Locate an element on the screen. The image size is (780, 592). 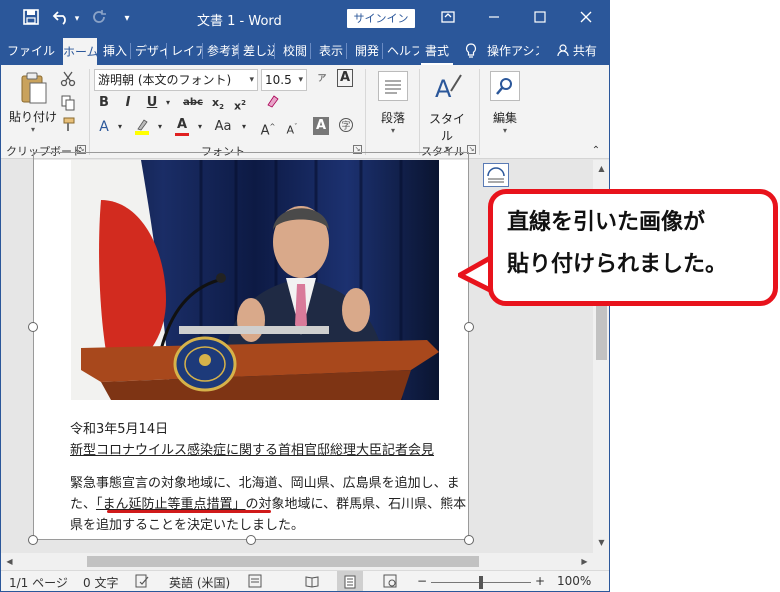
highlight-dropdown-icon: ▾ is located at coordinates (160, 127).